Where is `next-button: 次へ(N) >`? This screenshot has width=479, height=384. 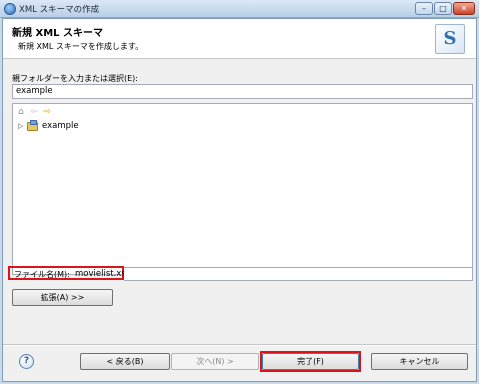
next-button: 次へ(N) > is located at coordinates (215, 361).